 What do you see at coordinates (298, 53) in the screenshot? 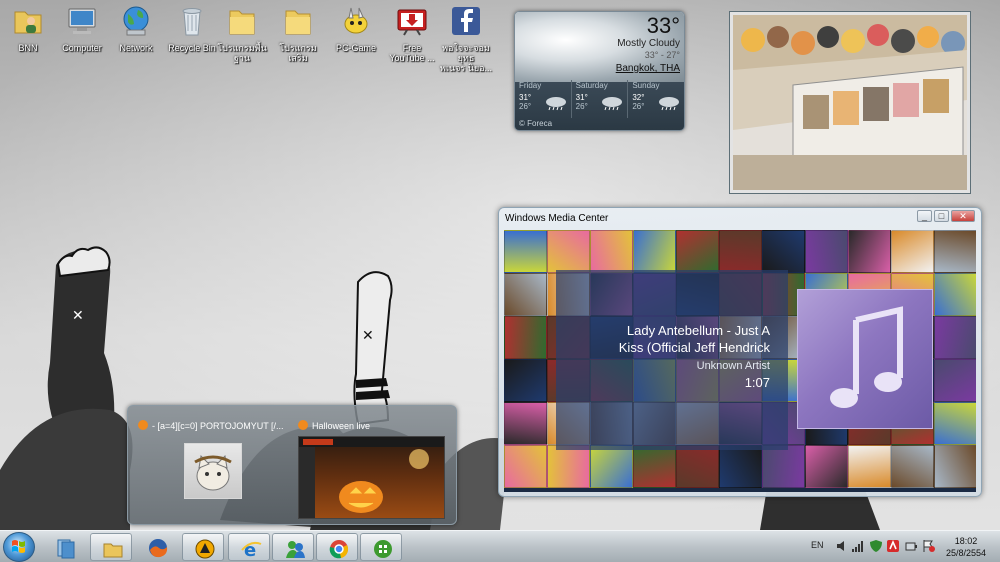
I see `desktop-icon-label: โปรแกรมเสริม` at bounding box center [298, 53].